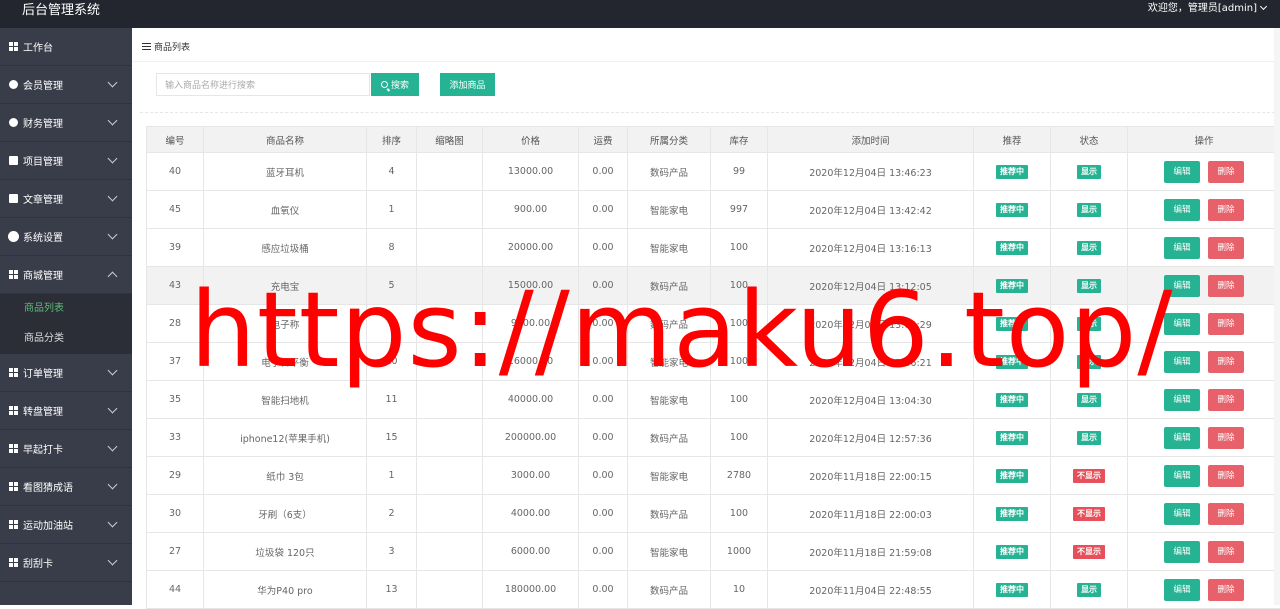  I want to click on add-product-button: 添加商品, so click(467, 84).